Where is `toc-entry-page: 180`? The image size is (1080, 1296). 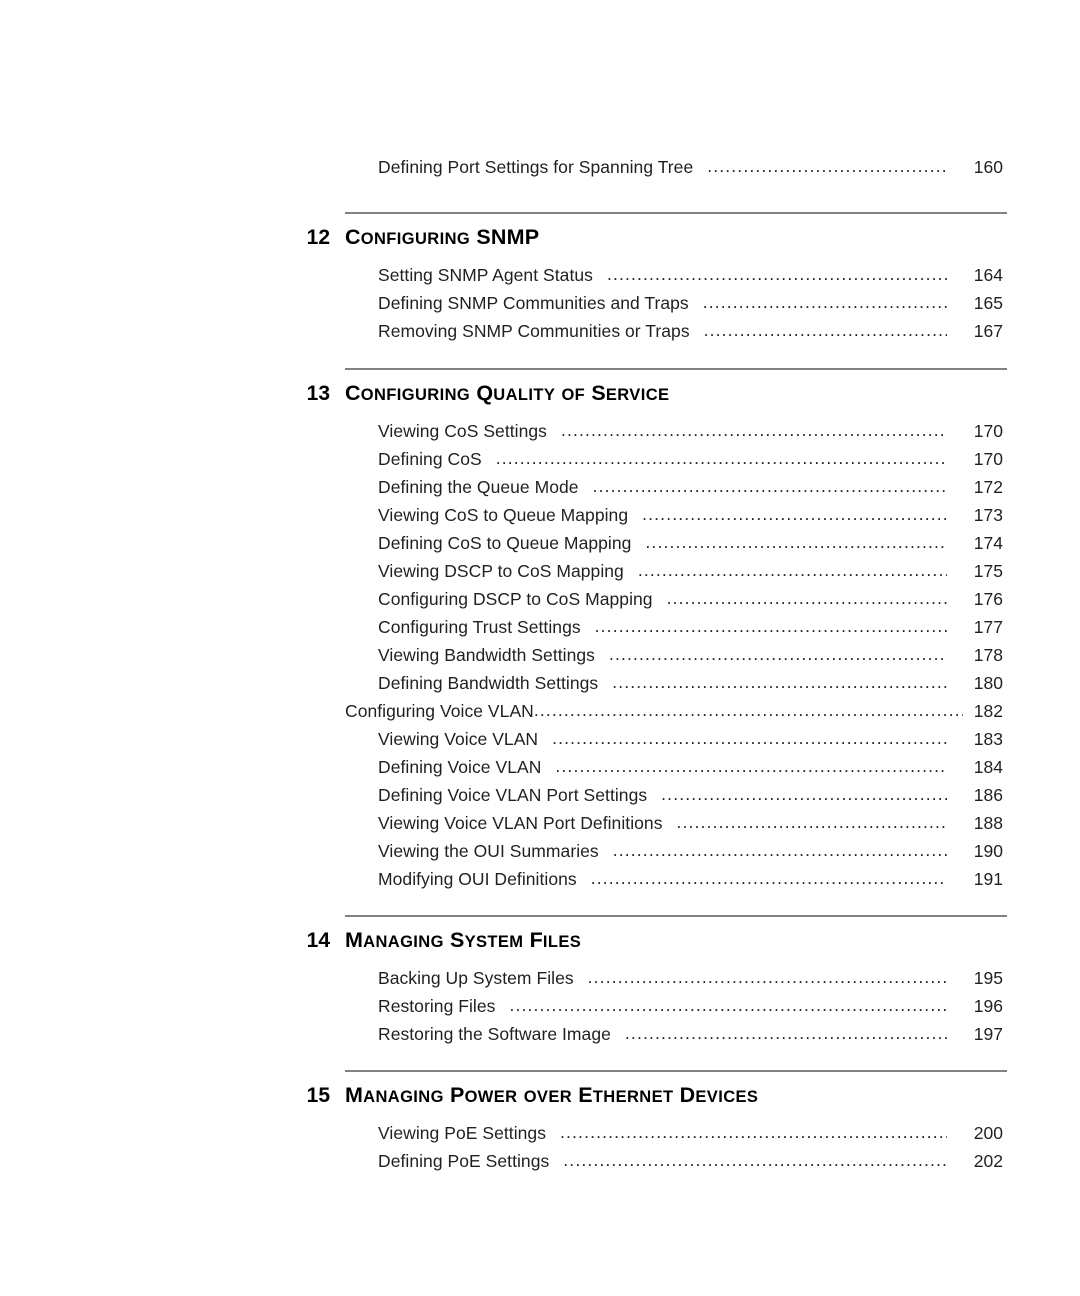 toc-entry-page: 180 is located at coordinates (988, 683).